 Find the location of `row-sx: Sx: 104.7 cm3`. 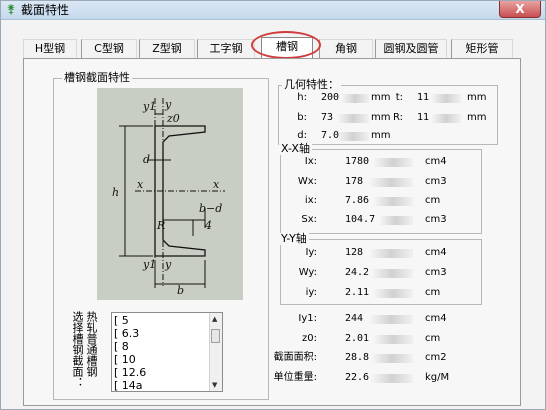

row-sx: Sx: 104.7 cm3 is located at coordinates (374, 219).